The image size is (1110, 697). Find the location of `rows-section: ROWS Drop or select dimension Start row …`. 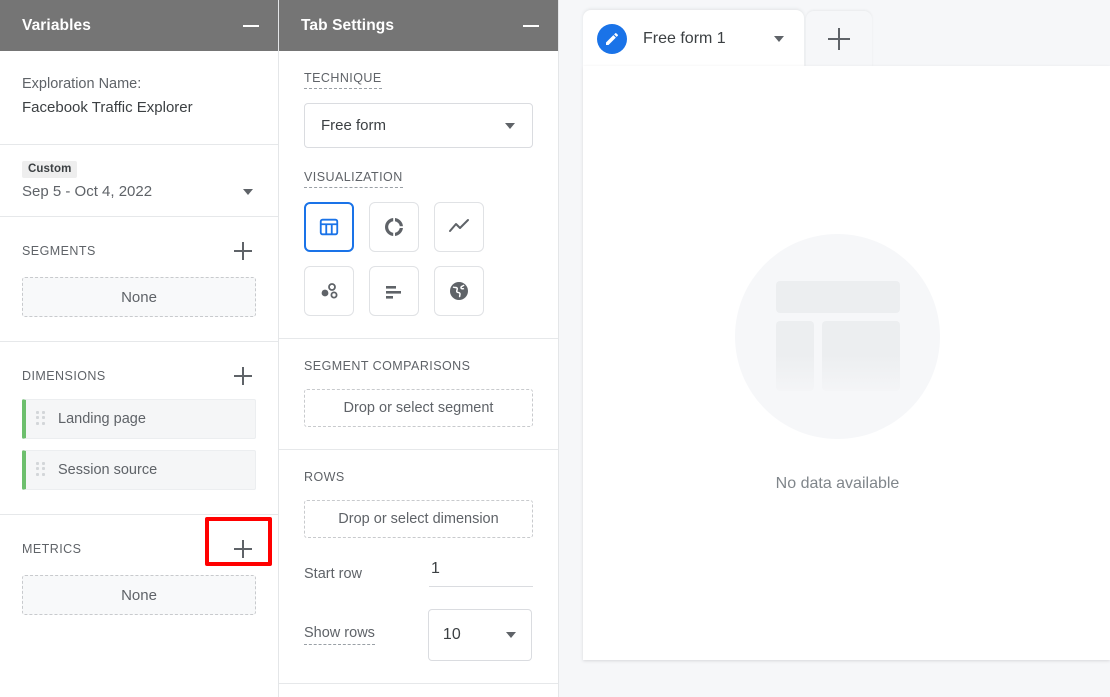

rows-section: ROWS Drop or select dimension Start row … is located at coordinates (418, 567).